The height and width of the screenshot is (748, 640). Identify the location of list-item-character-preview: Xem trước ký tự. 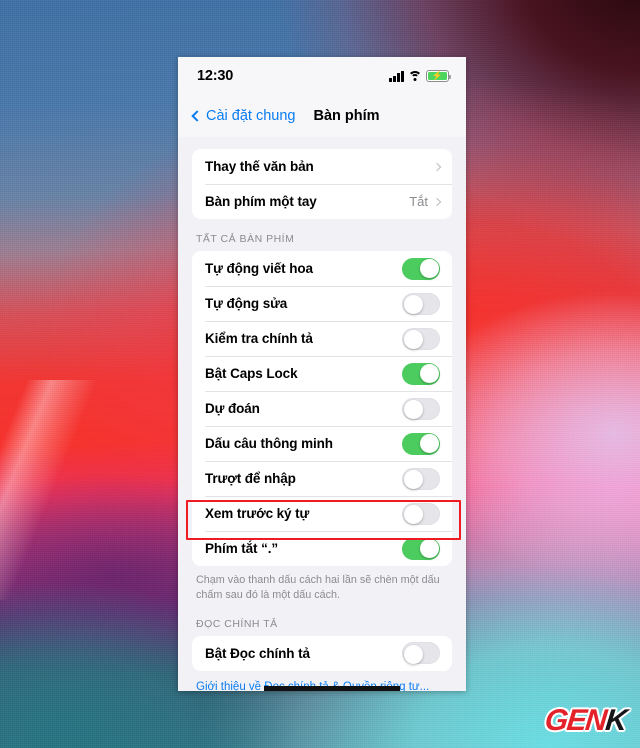
(322, 513).